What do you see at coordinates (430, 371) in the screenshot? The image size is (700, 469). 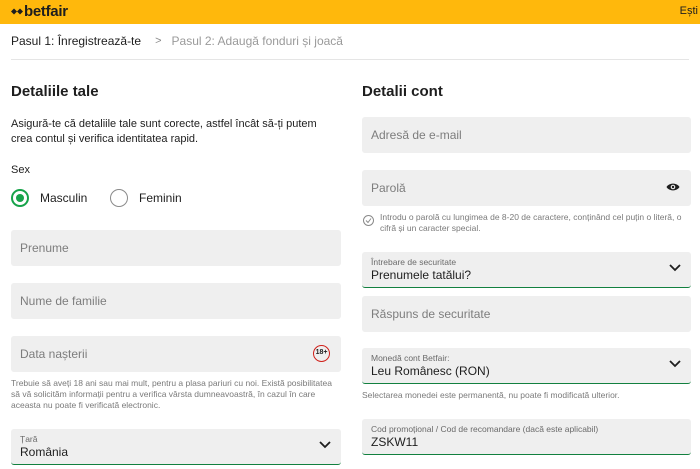 I see `currency-value: Leu Românesc (RON)` at bounding box center [430, 371].